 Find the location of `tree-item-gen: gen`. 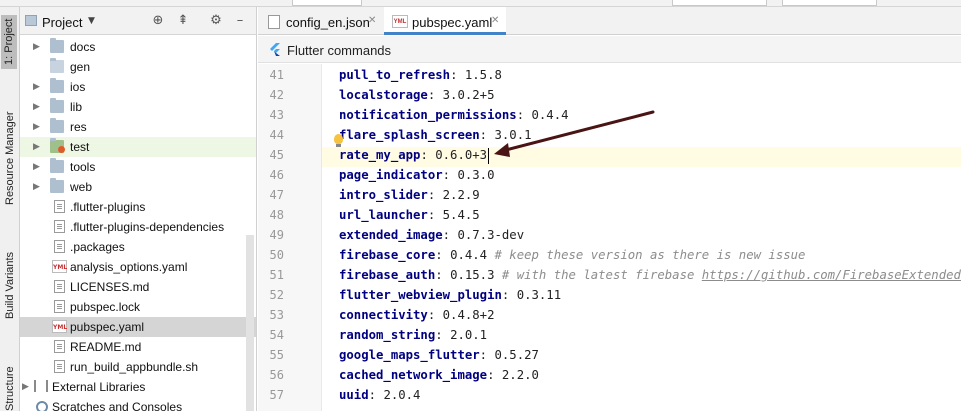

tree-item-gen: gen is located at coordinates (138, 67).